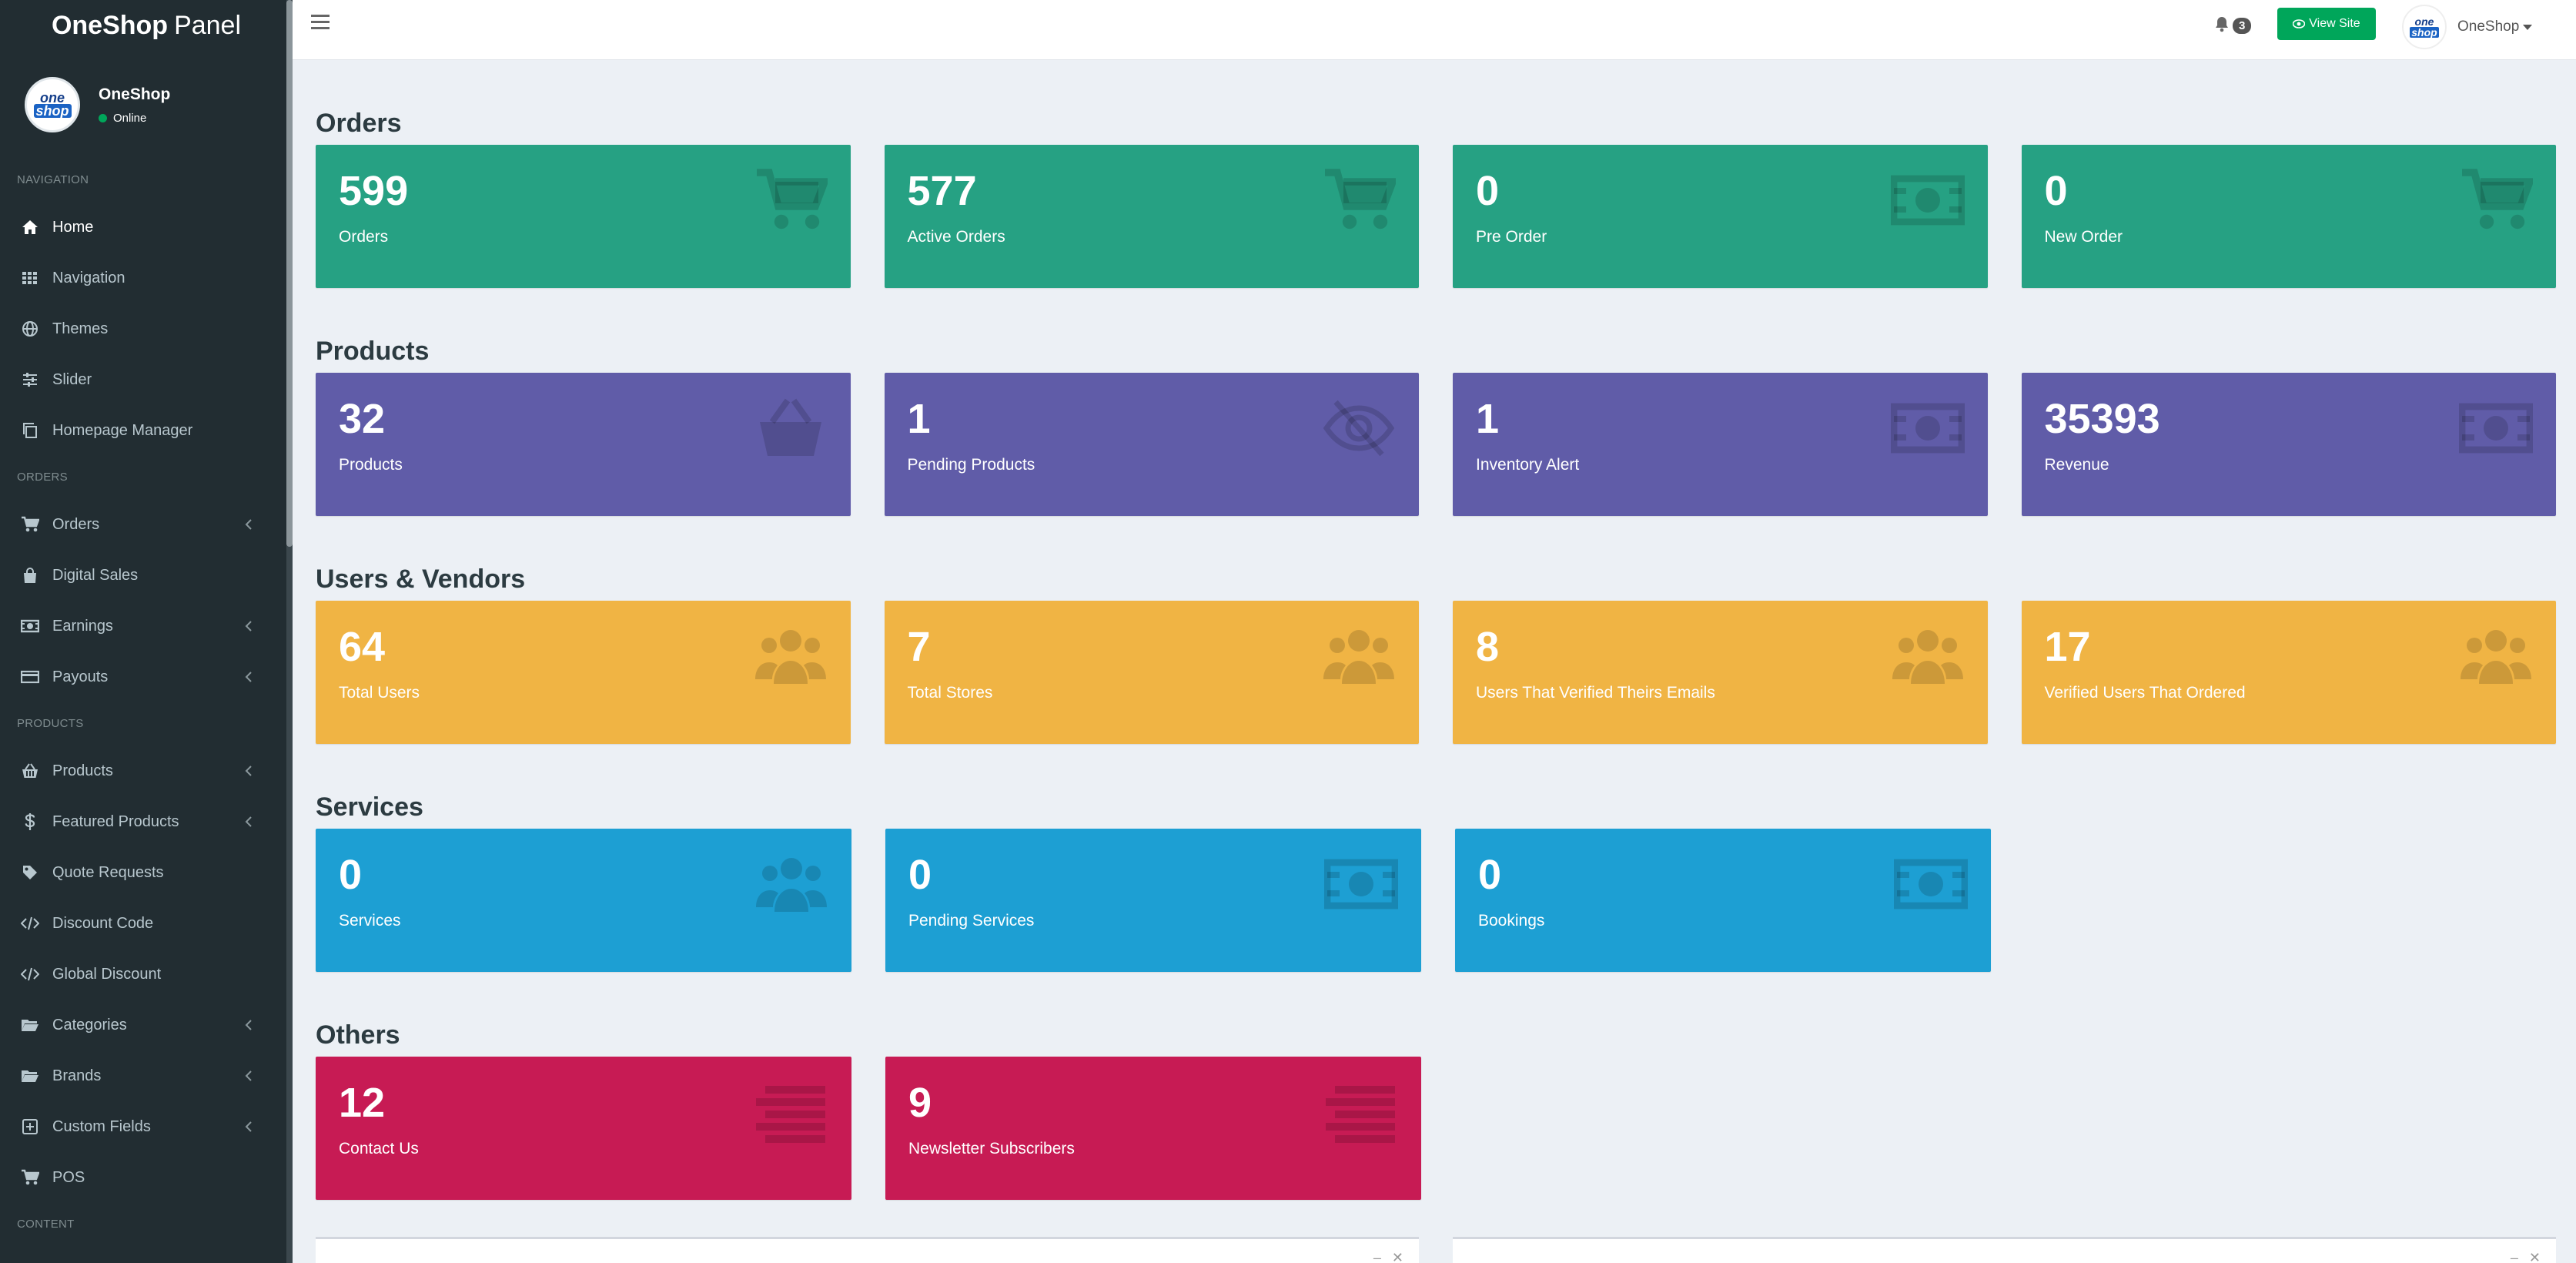 The width and height of the screenshot is (2576, 1263). I want to click on sidebar-item-earnings: Earnings, so click(147, 626).